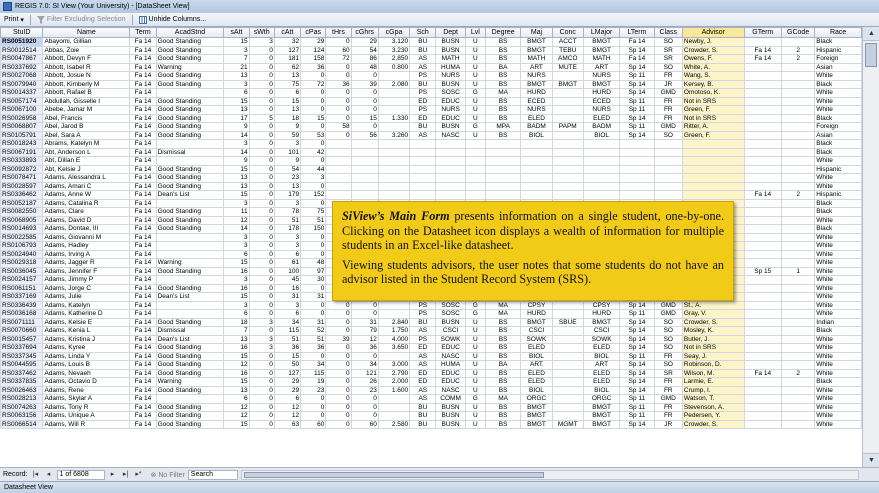  Describe the element at coordinates (450, 32) in the screenshot. I see `column-header: Dept` at that location.